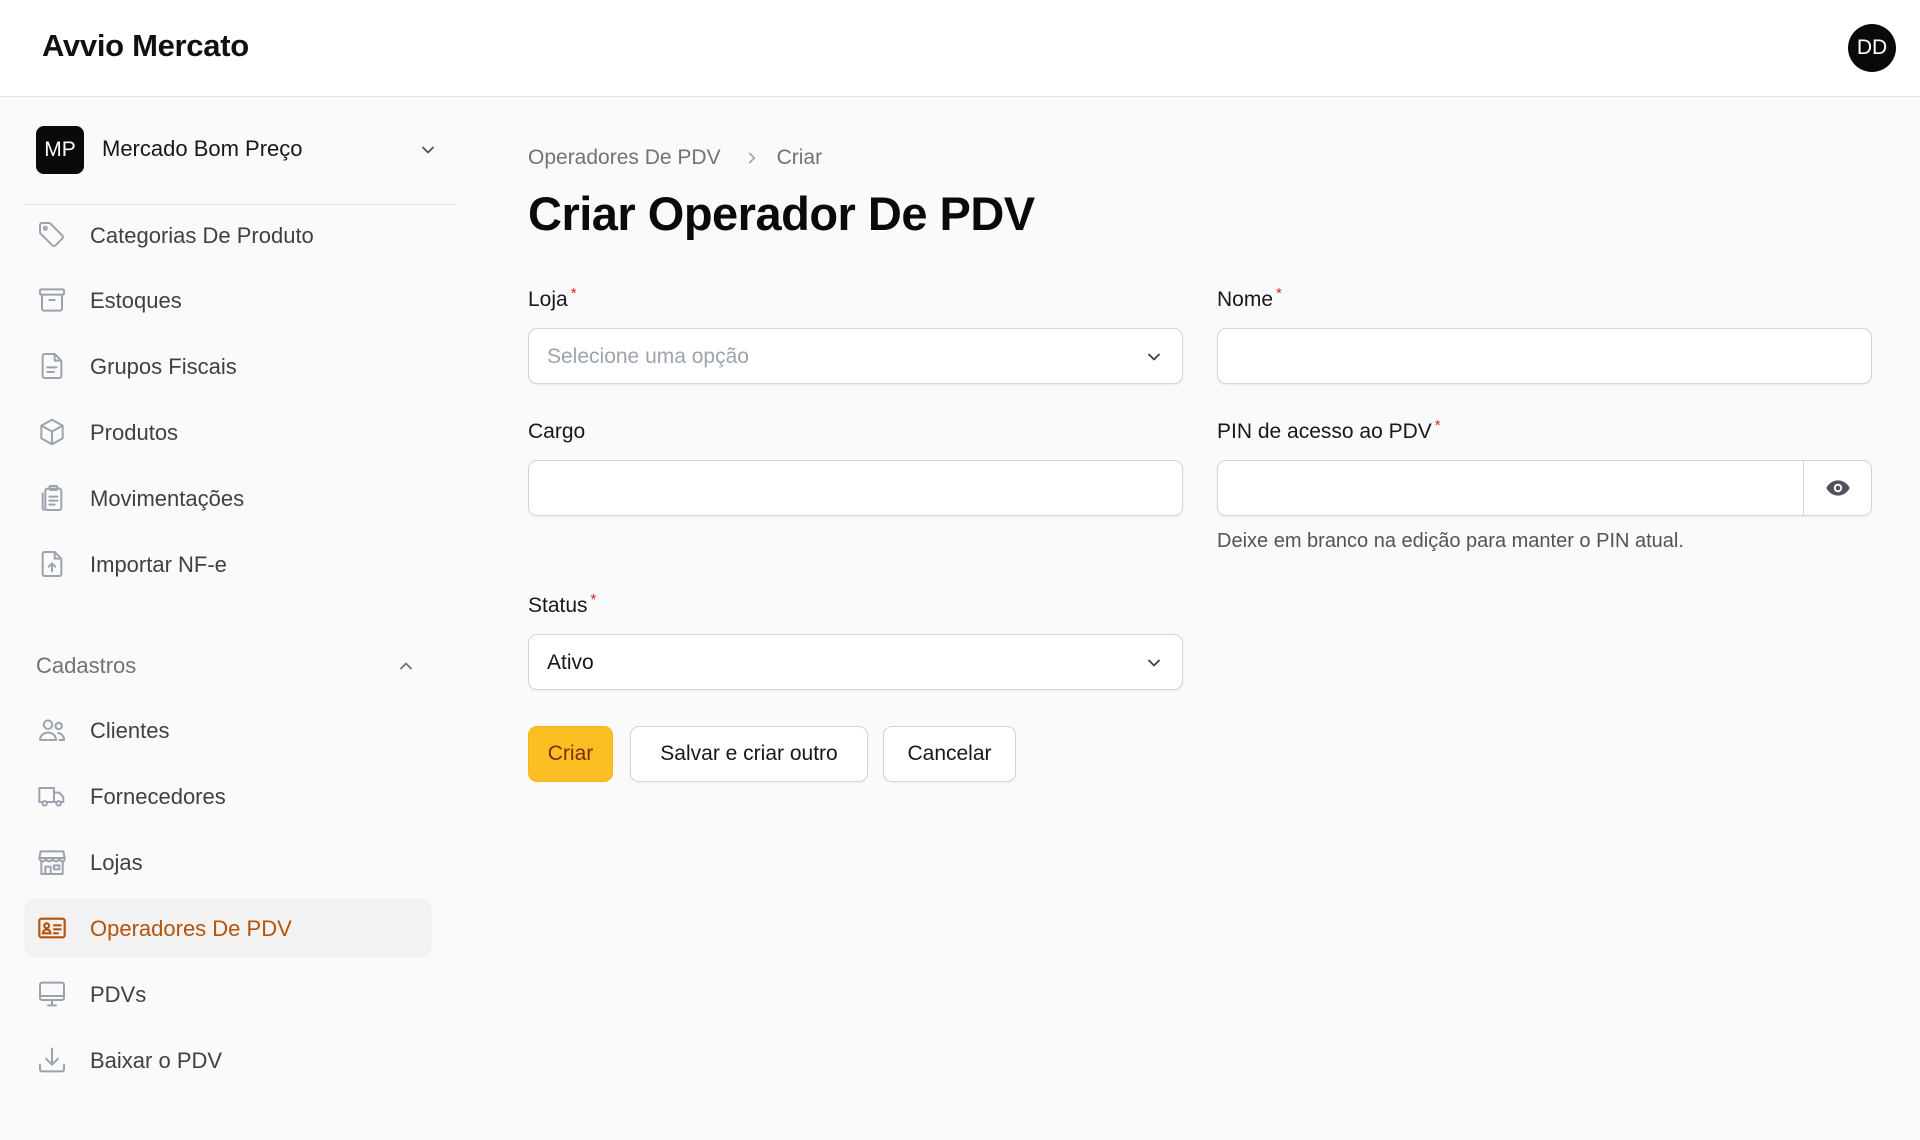 This screenshot has width=1920, height=1140. I want to click on create-button: Criar, so click(570, 754).